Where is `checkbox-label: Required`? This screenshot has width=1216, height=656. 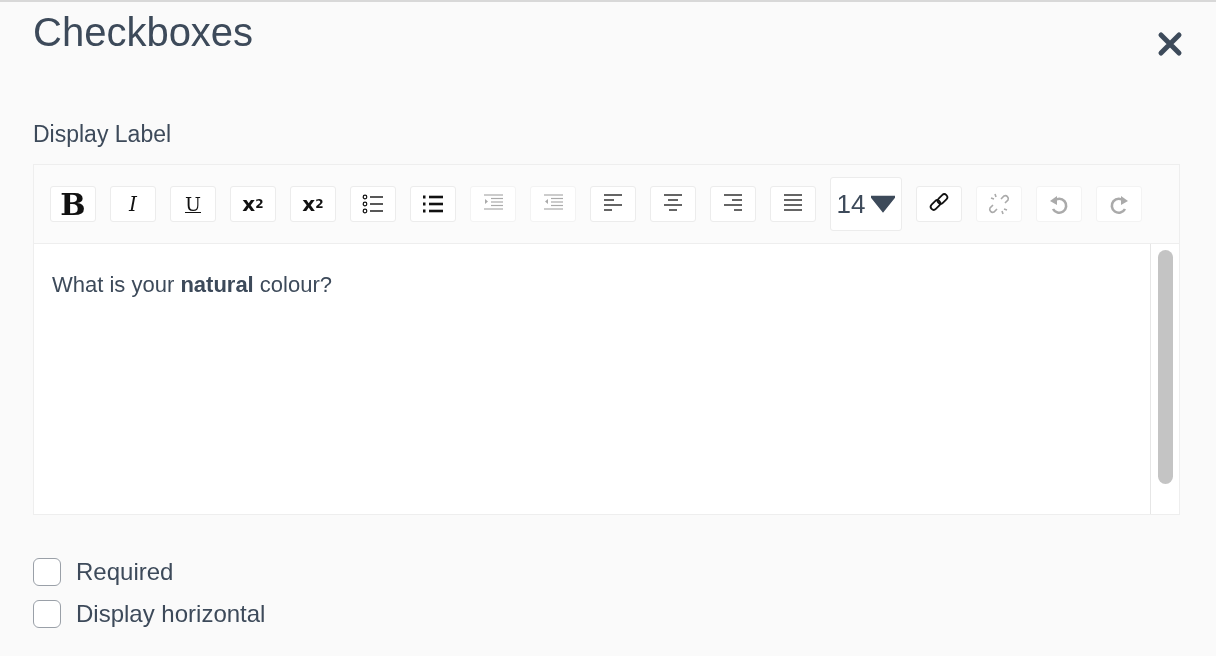 checkbox-label: Required is located at coordinates (125, 572).